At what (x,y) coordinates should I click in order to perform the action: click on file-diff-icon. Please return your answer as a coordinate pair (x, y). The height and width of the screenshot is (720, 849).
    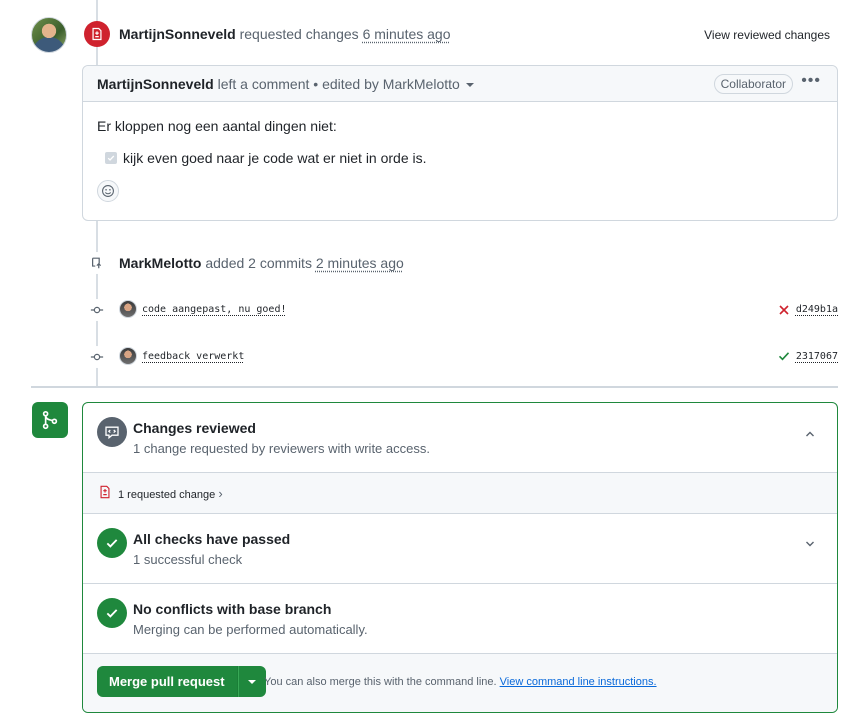
    Looking at the image, I should click on (105, 492).